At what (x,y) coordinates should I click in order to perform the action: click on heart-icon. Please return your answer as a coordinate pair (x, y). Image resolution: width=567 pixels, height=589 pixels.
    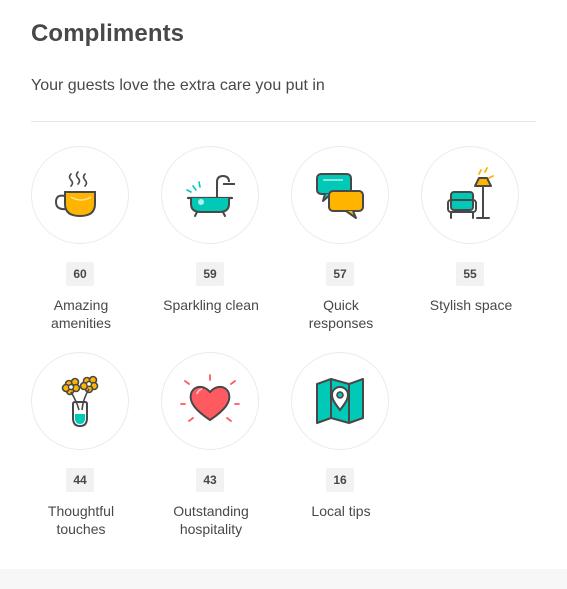
    Looking at the image, I should click on (210, 398).